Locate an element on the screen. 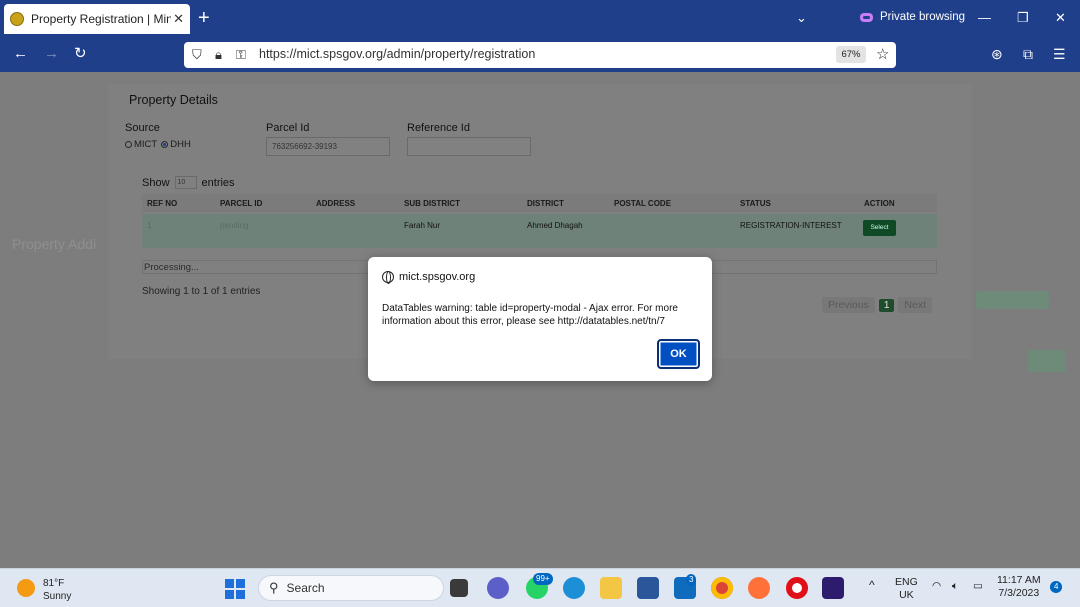 This screenshot has height=607, width=1080. column-header: ADDRESS is located at coordinates (335, 203).